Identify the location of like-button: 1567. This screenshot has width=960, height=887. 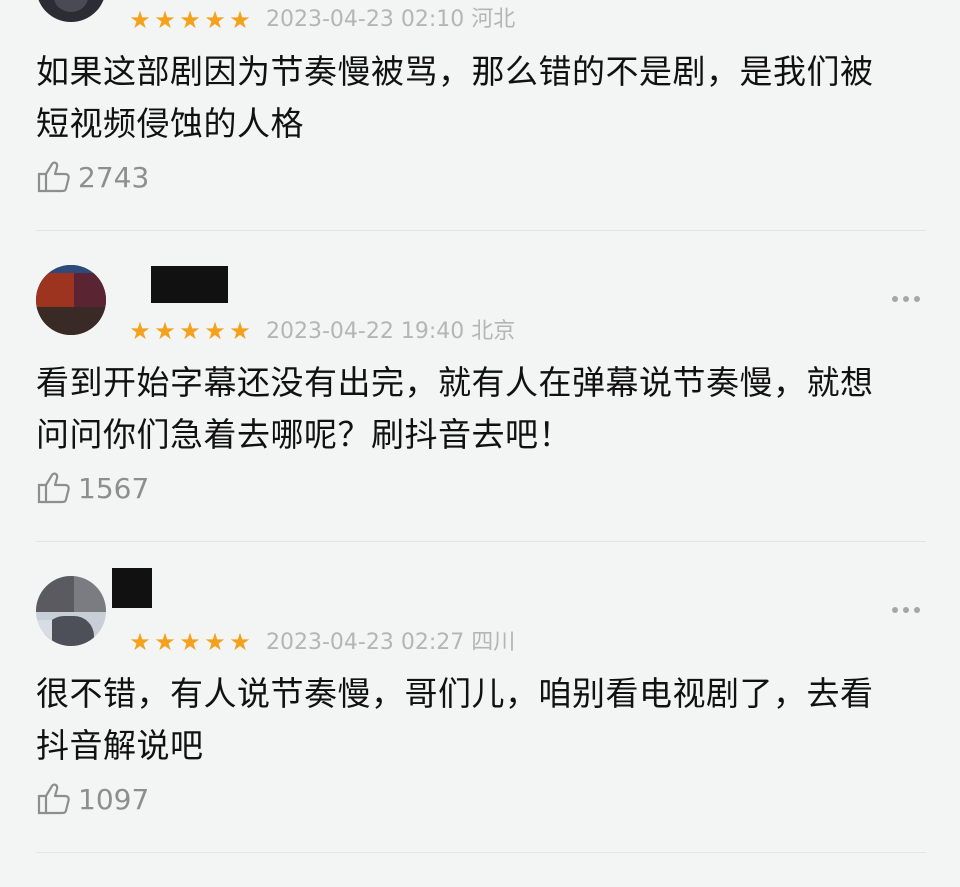
(92, 488).